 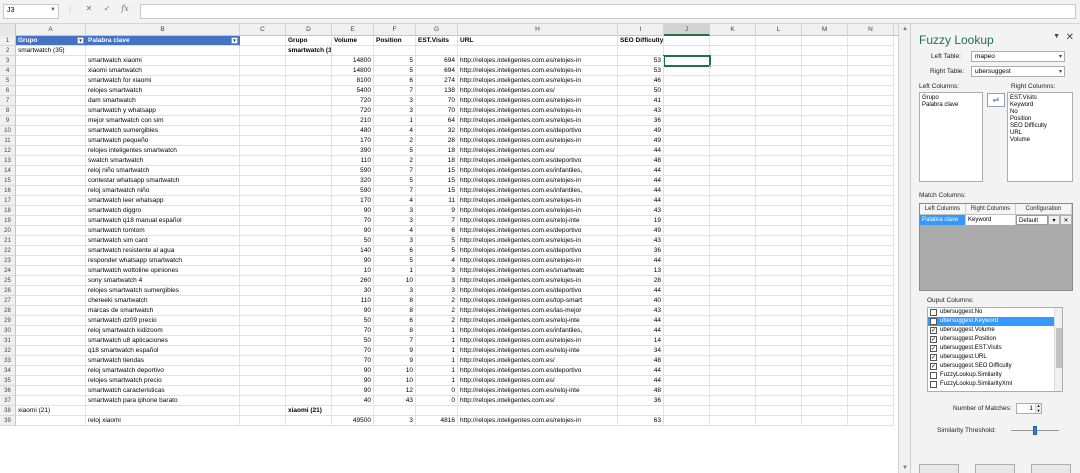 I want to click on cell-b: smartwatch para iphone barato, so click(x=163, y=401).